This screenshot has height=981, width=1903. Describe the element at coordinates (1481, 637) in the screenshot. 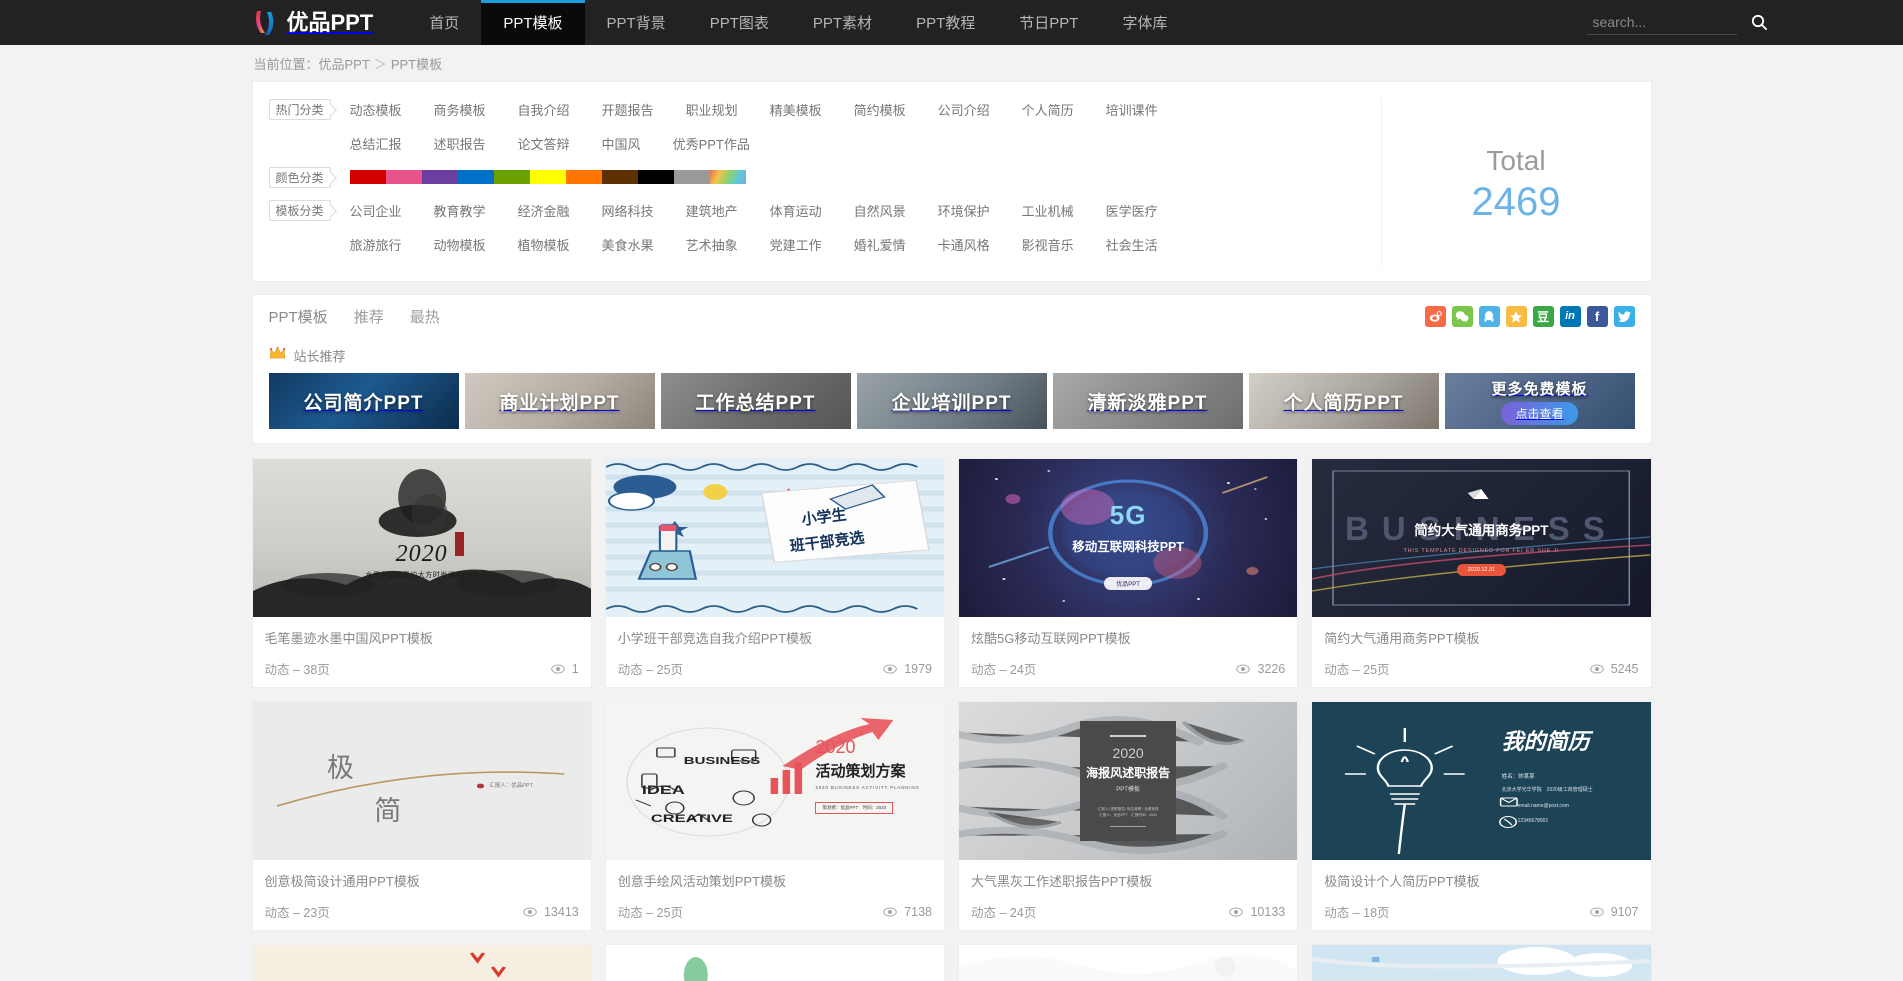

I see `template-title: 简约大气通用商务PPT模板` at that location.